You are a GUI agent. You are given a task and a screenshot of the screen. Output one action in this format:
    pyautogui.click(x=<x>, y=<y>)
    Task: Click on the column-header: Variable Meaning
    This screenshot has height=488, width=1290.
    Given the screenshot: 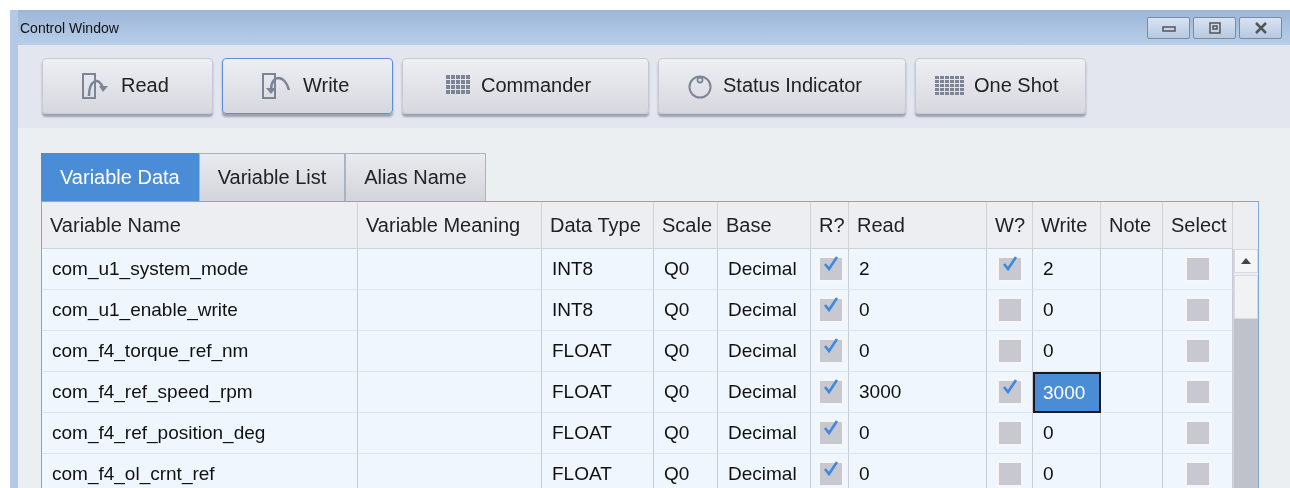 What is the action you would take?
    pyautogui.click(x=450, y=225)
    